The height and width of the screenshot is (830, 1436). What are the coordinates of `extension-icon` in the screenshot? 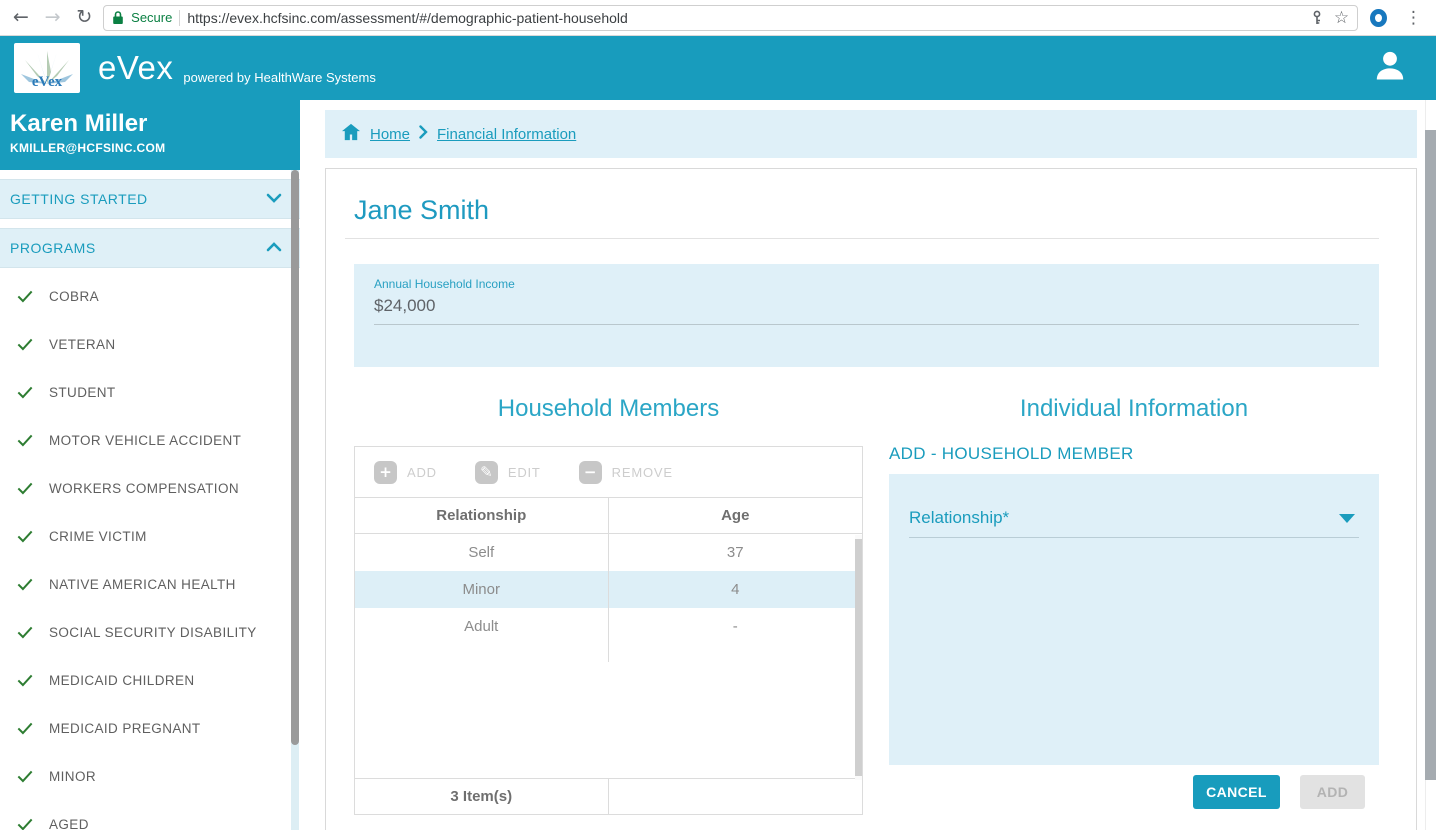 It's located at (1379, 17).